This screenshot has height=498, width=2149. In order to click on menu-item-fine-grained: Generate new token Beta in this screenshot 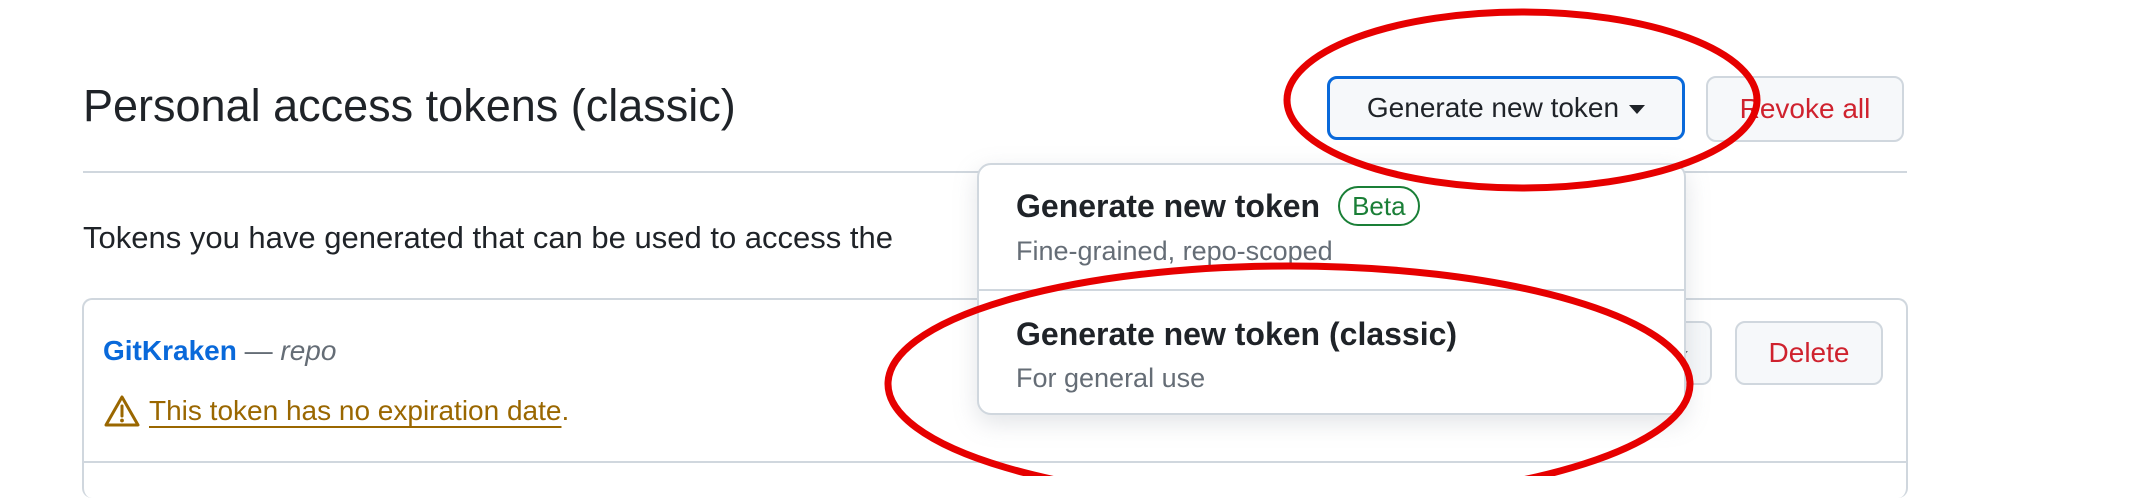, I will do `click(1218, 206)`.